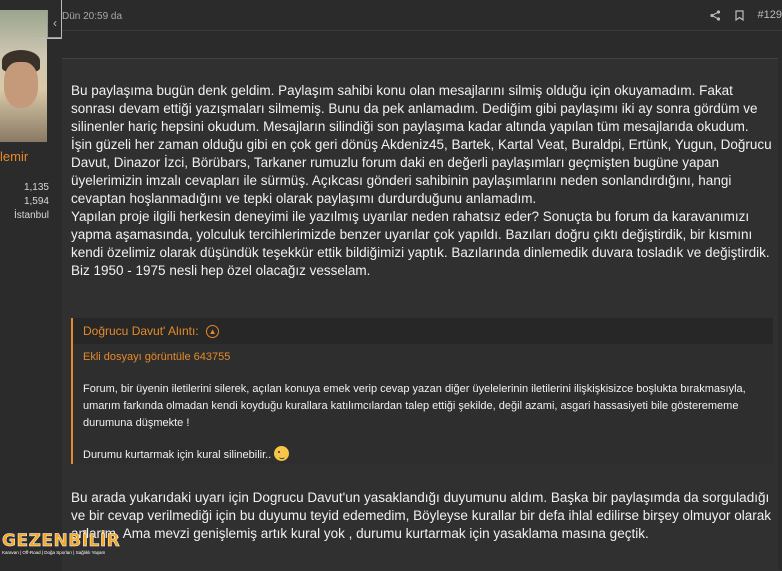  I want to click on attachment-link: Ekli dosyayı görüntüle 643755, so click(423, 358).